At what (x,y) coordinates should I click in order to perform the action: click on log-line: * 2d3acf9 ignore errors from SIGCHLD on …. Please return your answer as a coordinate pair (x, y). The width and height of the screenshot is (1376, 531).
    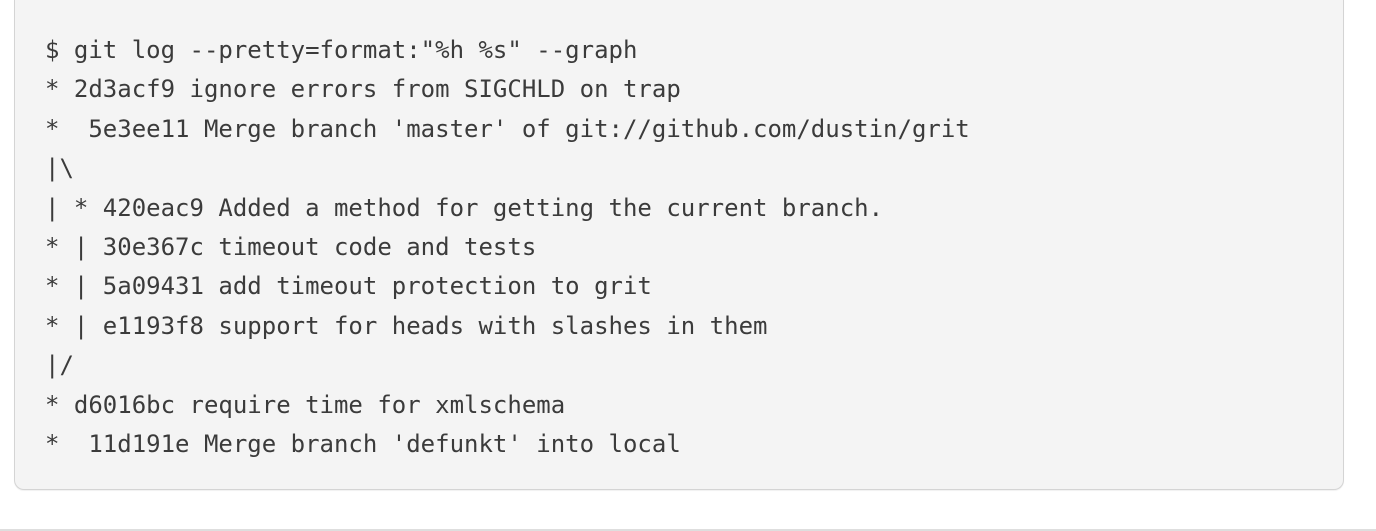
    Looking at the image, I should click on (363, 89).